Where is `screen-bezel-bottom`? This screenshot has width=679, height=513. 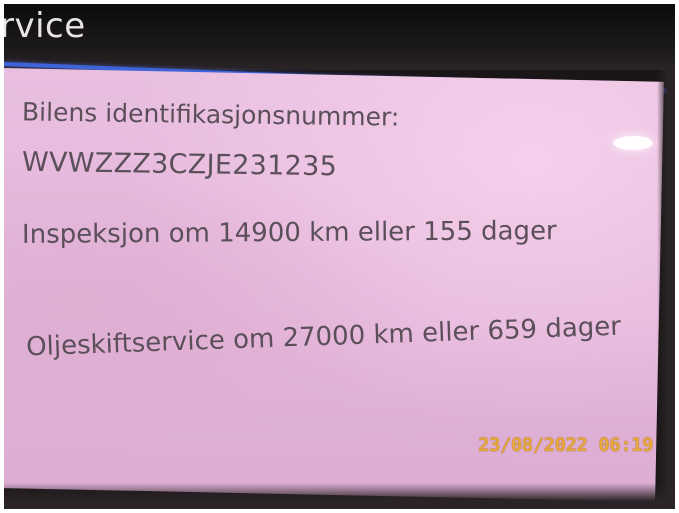
screen-bezel-bottom is located at coordinates (339, 496).